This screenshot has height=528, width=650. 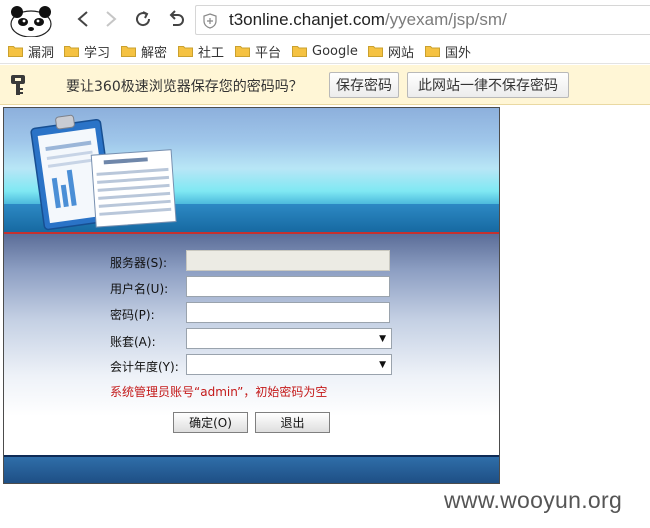 What do you see at coordinates (288, 260) in the screenshot?
I see `server-field` at bounding box center [288, 260].